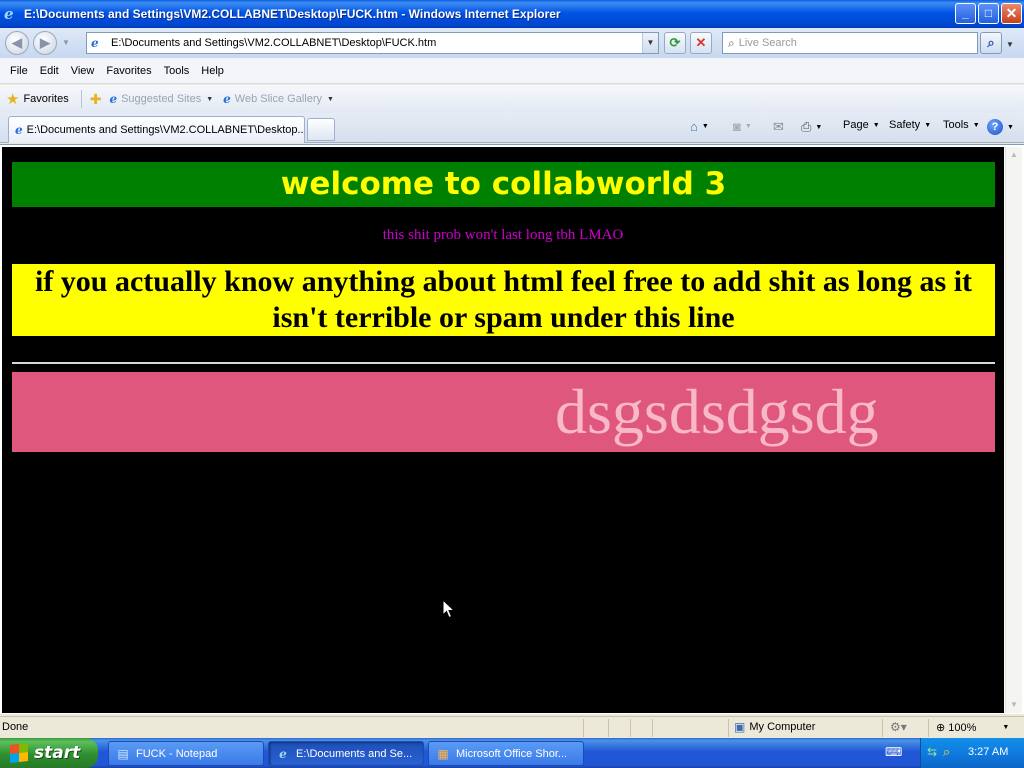  What do you see at coordinates (956, 125) in the screenshot?
I see `tools-menu-label: Tools` at bounding box center [956, 125].